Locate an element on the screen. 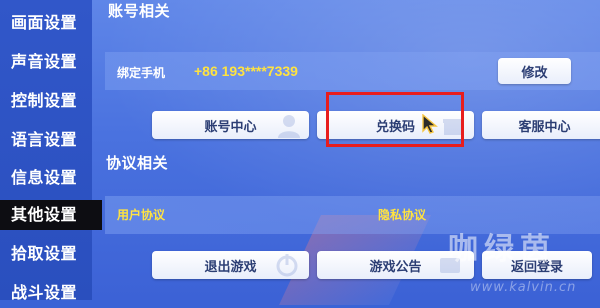 Image resolution: width=600 pixels, height=308 pixels. sidebar-item-language: 语言设置 is located at coordinates (50, 140).